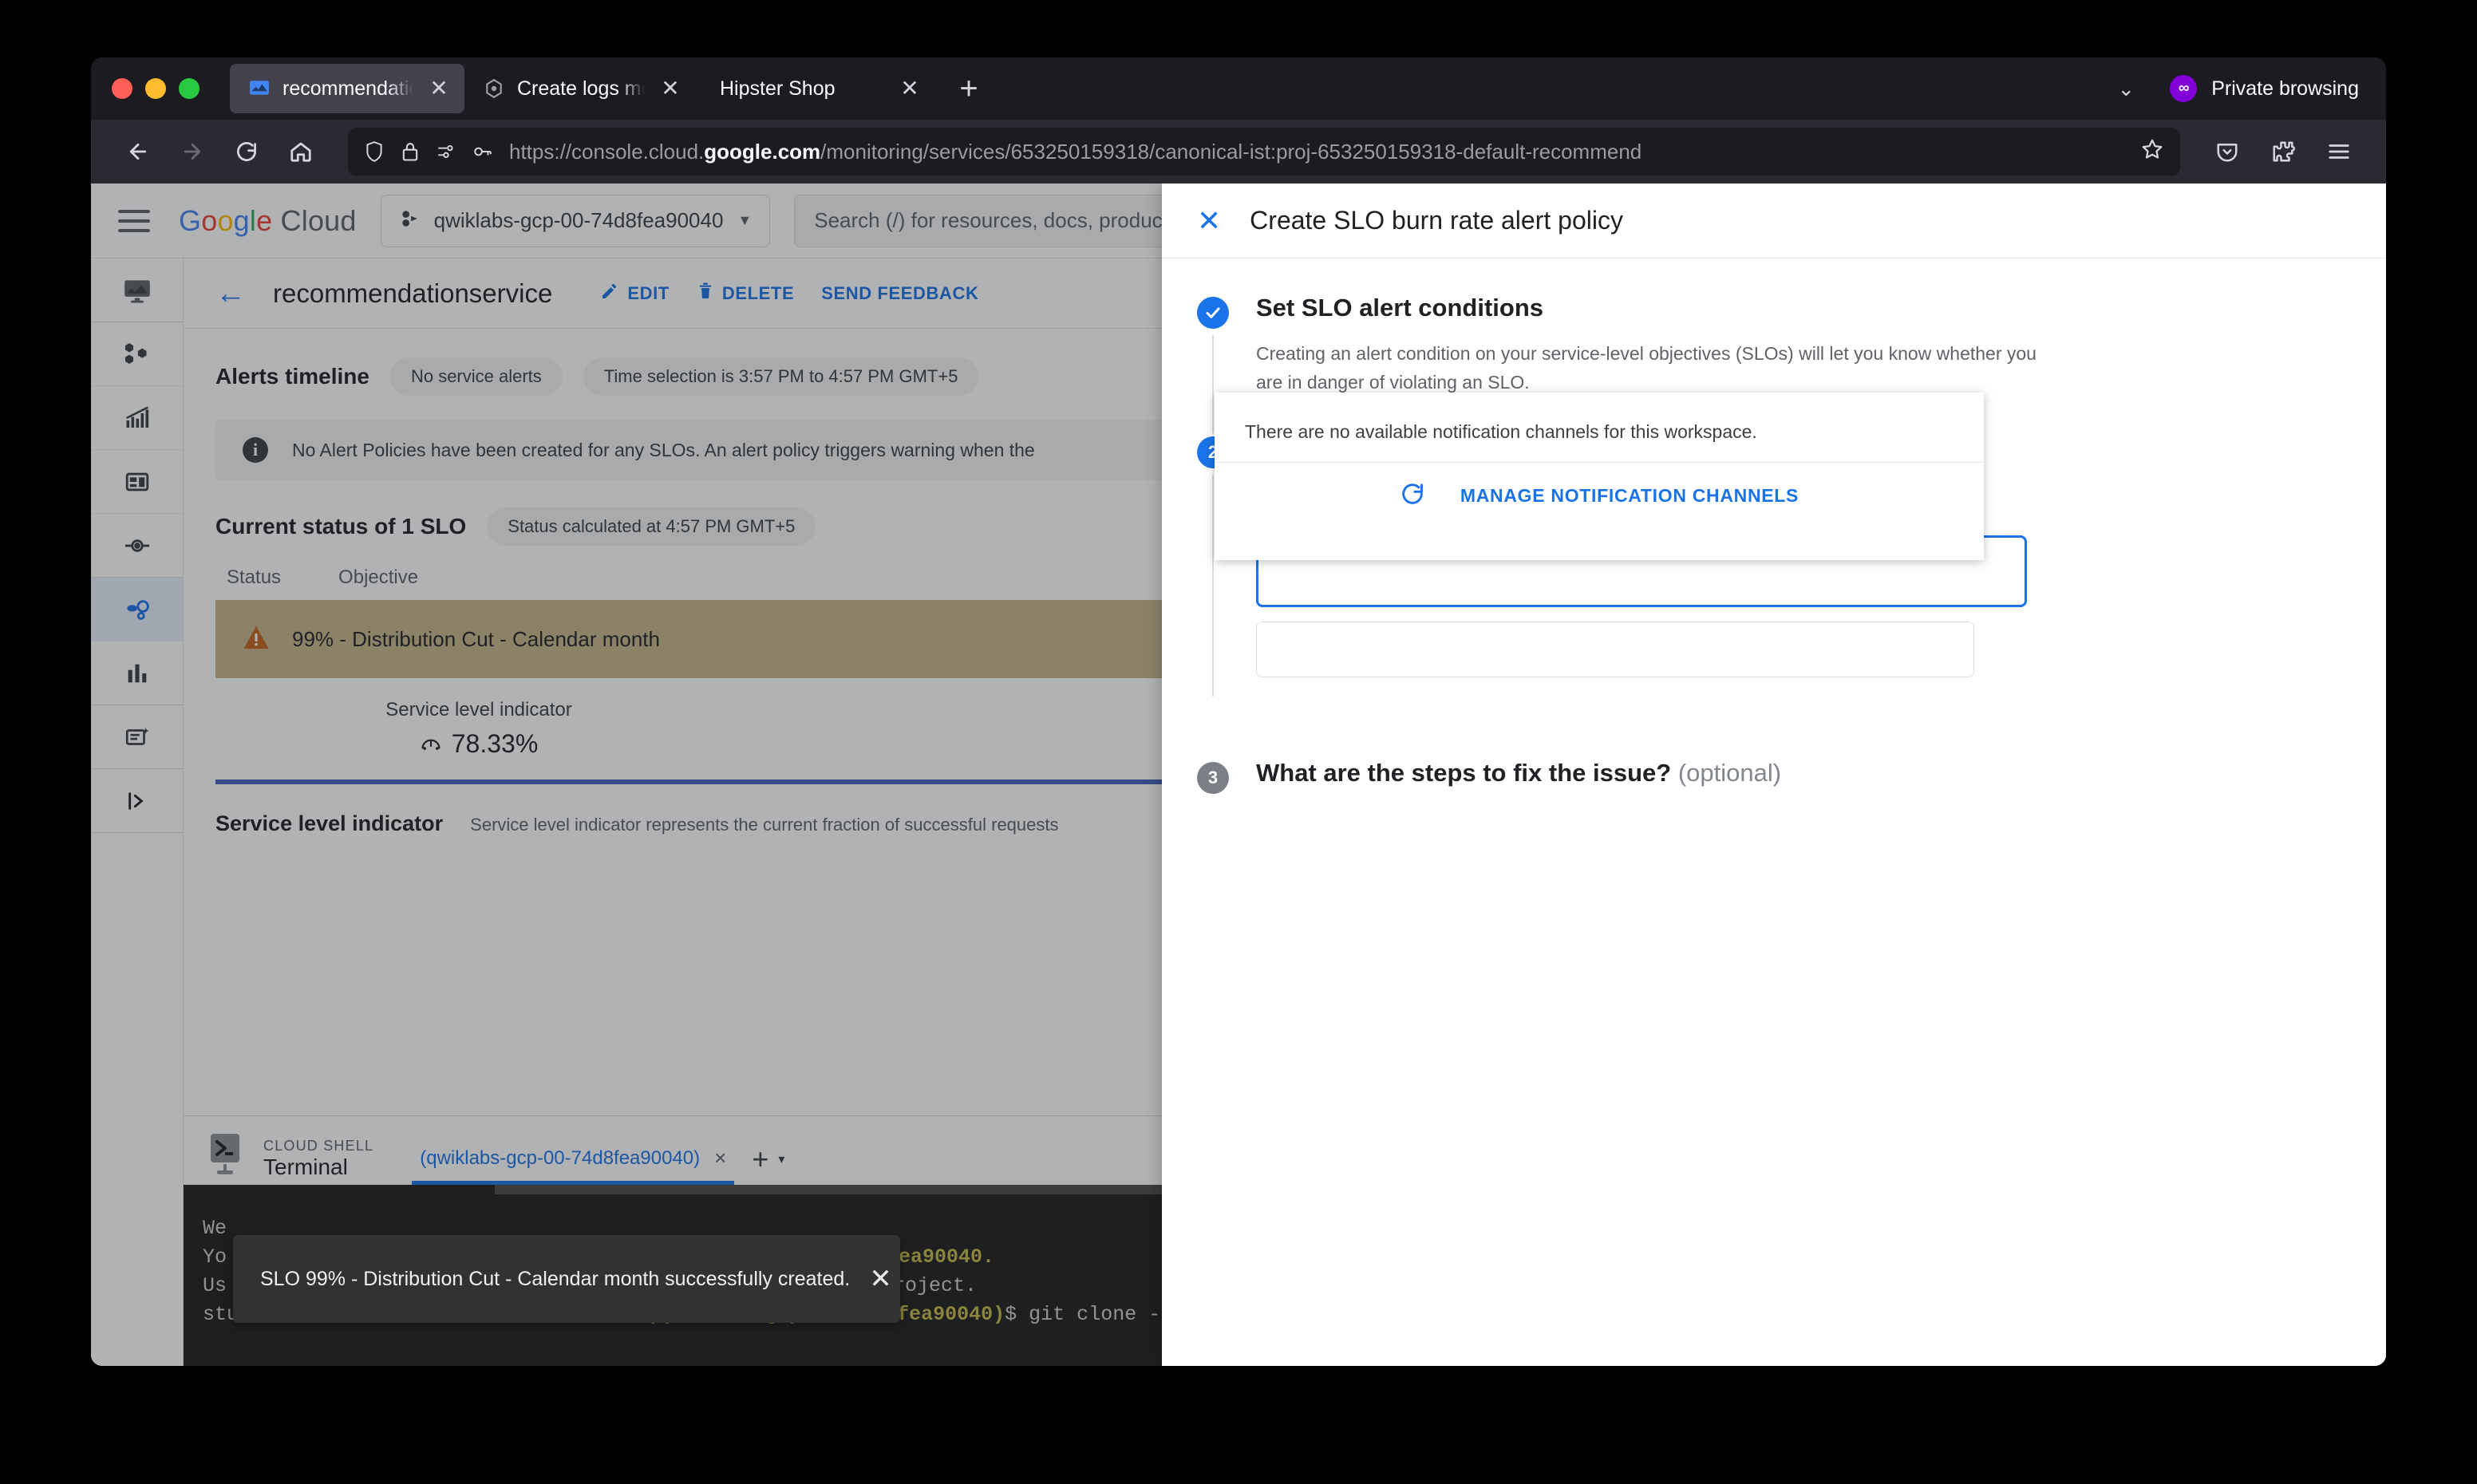 Image resolution: width=2477 pixels, height=1484 pixels. Describe the element at coordinates (476, 638) in the screenshot. I see `slo-name: 99% - Distribution Cut - Calendar month` at that location.